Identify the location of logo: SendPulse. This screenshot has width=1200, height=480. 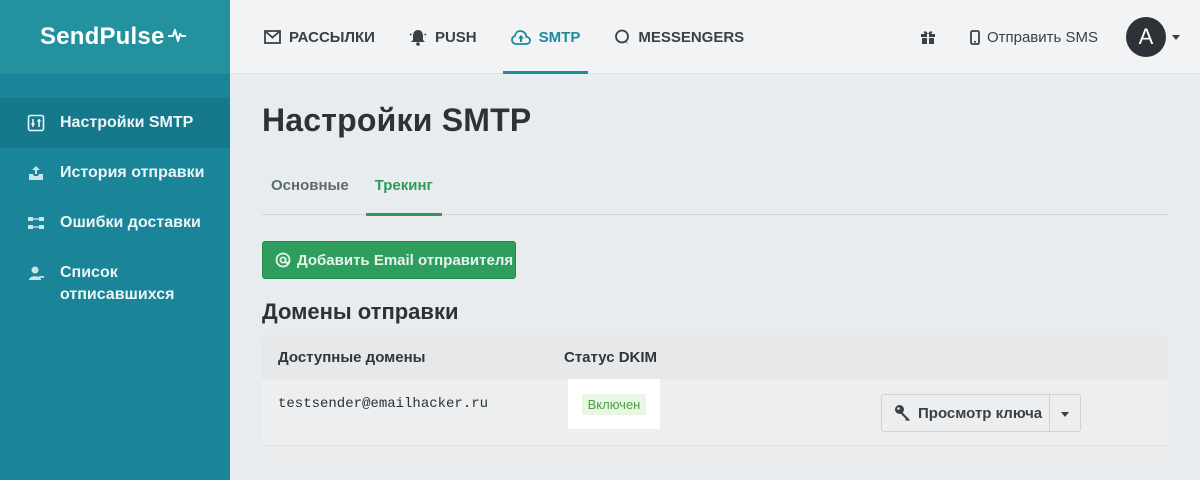
(115, 37).